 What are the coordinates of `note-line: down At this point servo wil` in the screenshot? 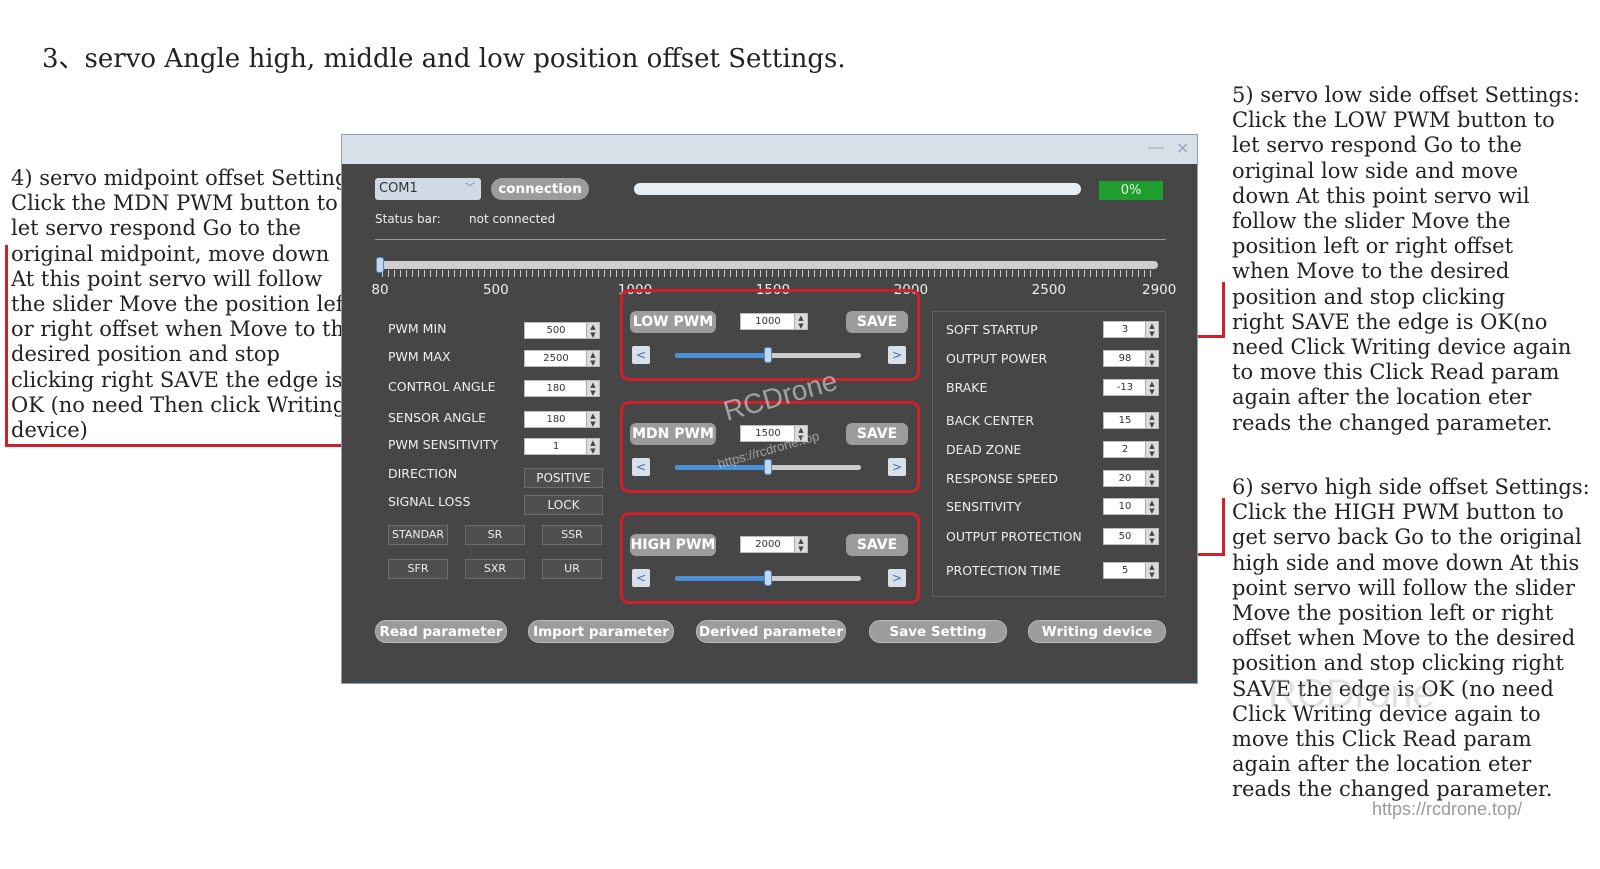 It's located at (1381, 195).